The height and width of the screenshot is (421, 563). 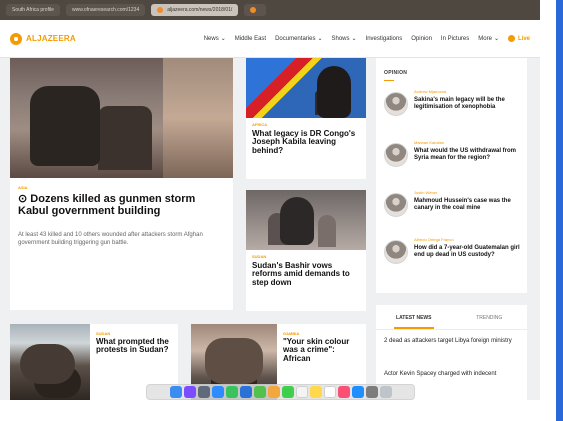 What do you see at coordinates (389, 80) in the screenshot?
I see `opinion-divider` at bounding box center [389, 80].